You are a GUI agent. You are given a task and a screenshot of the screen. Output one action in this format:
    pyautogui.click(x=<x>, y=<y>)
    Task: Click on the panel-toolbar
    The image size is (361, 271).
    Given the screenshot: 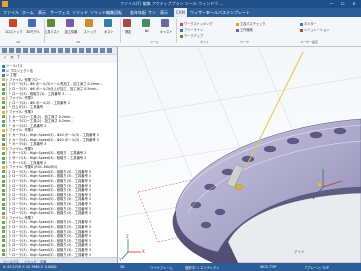 What is the action you would take?
    pyautogui.click(x=58, y=51)
    